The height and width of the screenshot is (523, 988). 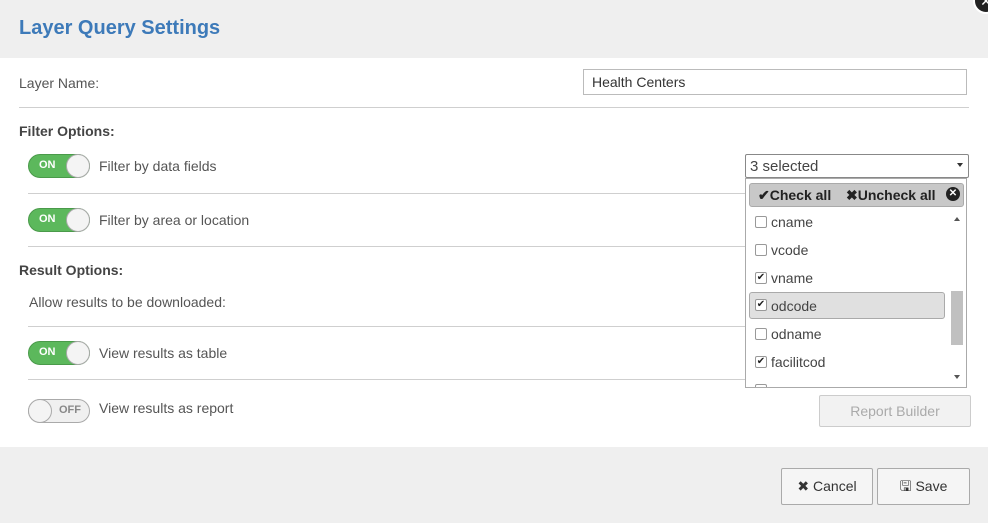 I want to click on option-vname: ✔ vname, so click(x=847, y=278).